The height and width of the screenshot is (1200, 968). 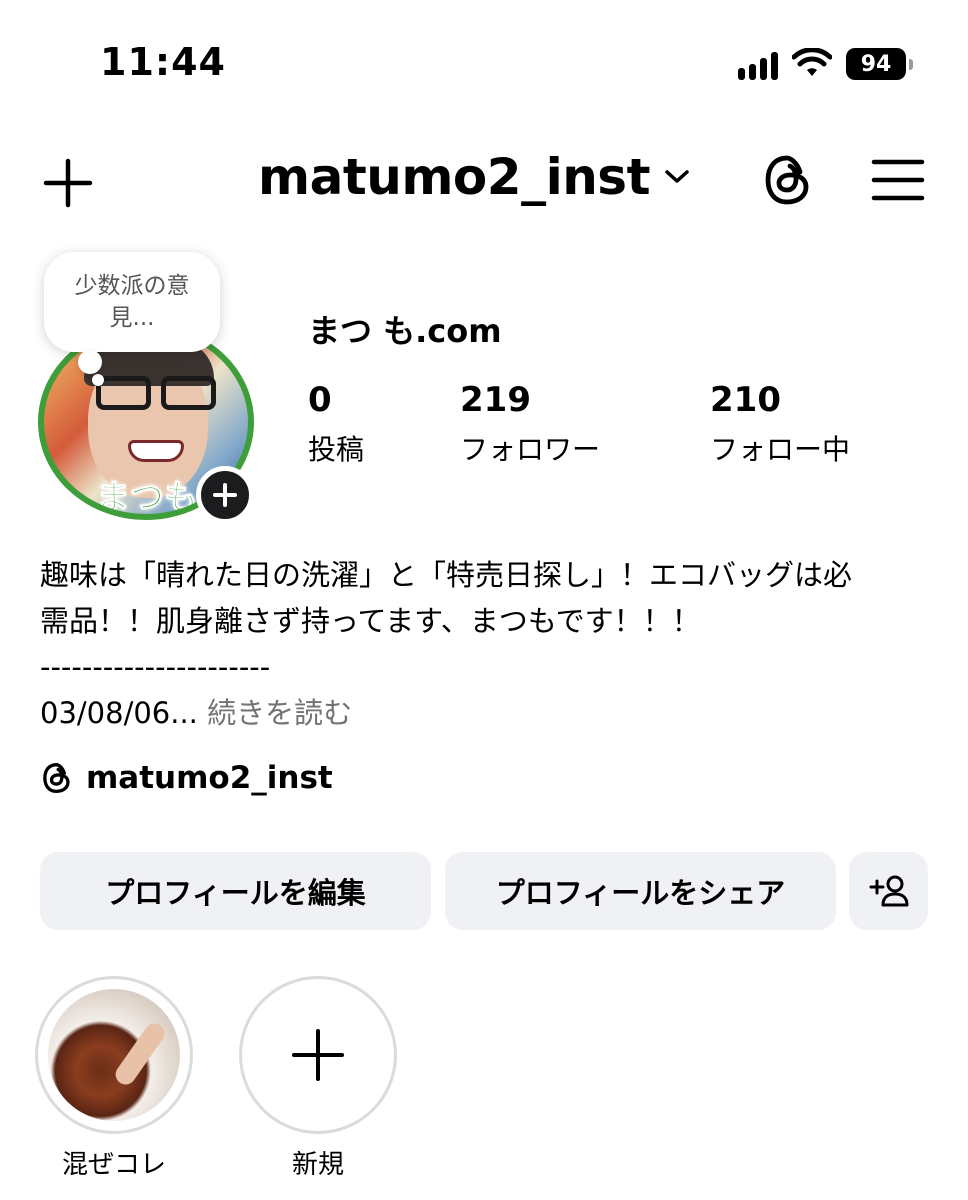 I want to click on display-name: まつ も.com, so click(x=405, y=331).